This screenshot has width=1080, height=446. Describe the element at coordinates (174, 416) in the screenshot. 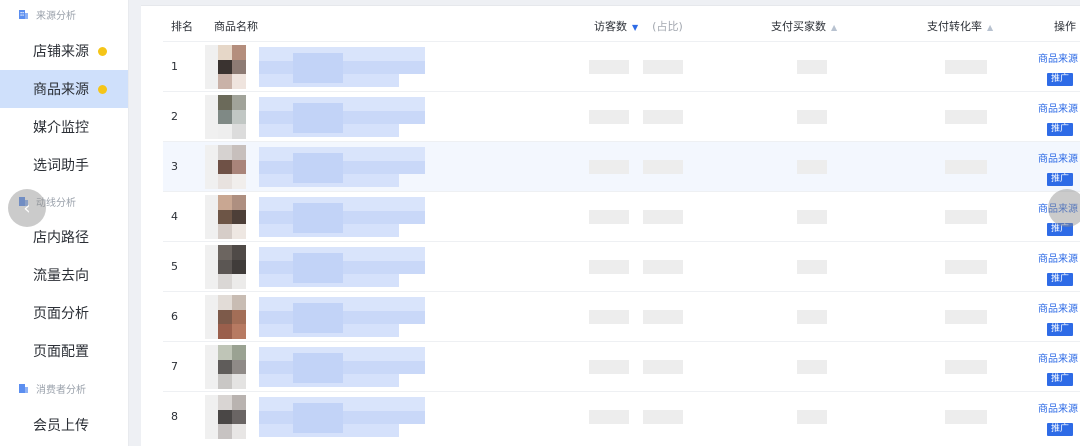

I see `rank-cell: 8` at that location.